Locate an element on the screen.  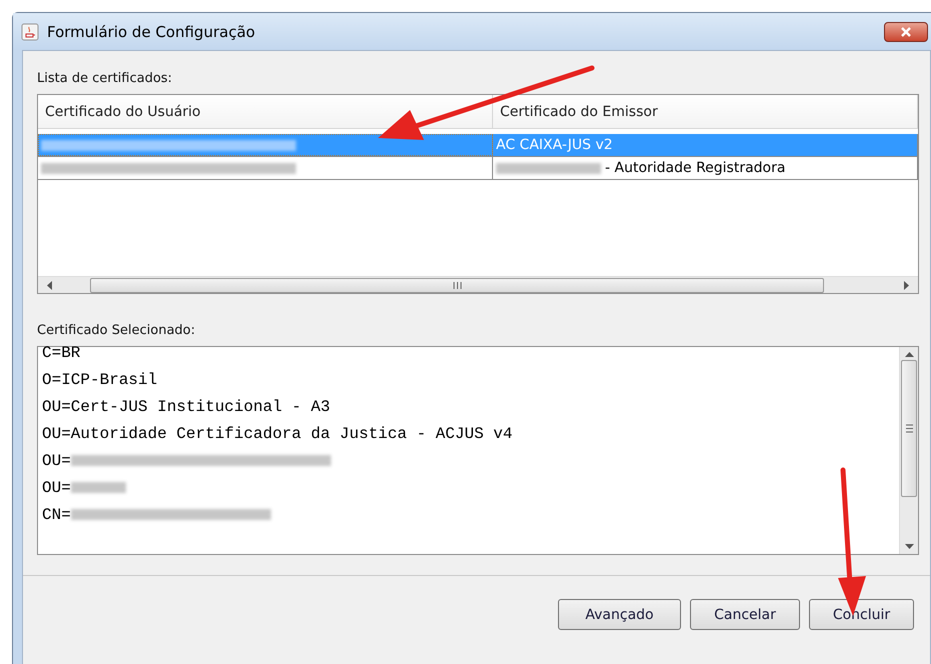
dialog-button: Avançado is located at coordinates (619, 614).